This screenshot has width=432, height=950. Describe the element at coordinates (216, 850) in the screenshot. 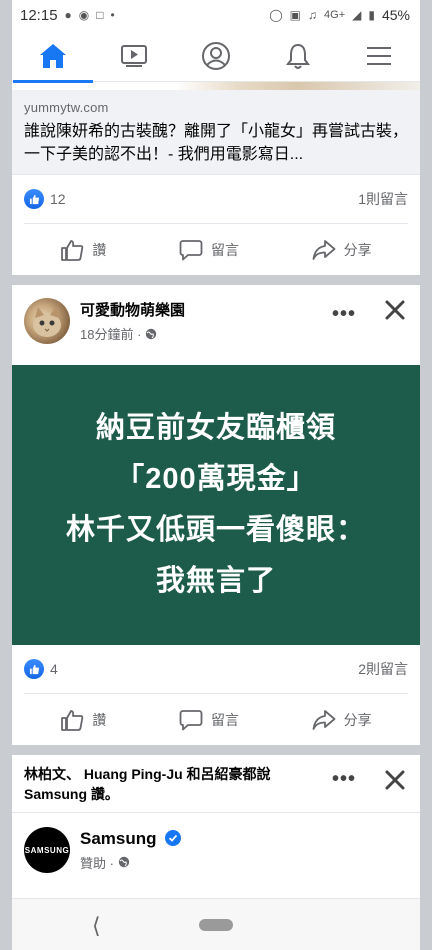

I see `post-header: SAMSUNG Samsung 贊助 ·` at that location.